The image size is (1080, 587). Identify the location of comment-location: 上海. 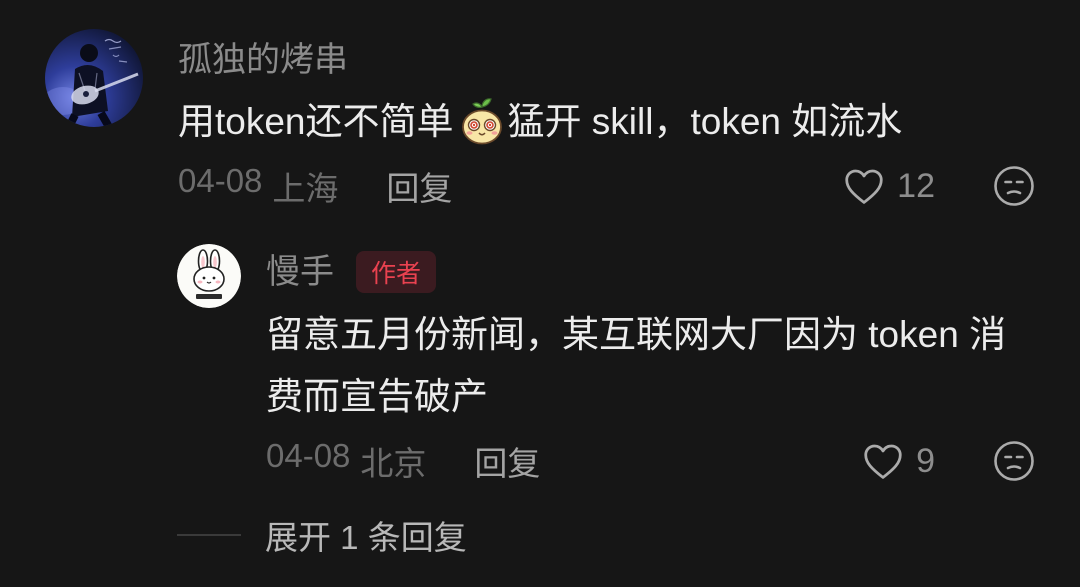
(305, 188).